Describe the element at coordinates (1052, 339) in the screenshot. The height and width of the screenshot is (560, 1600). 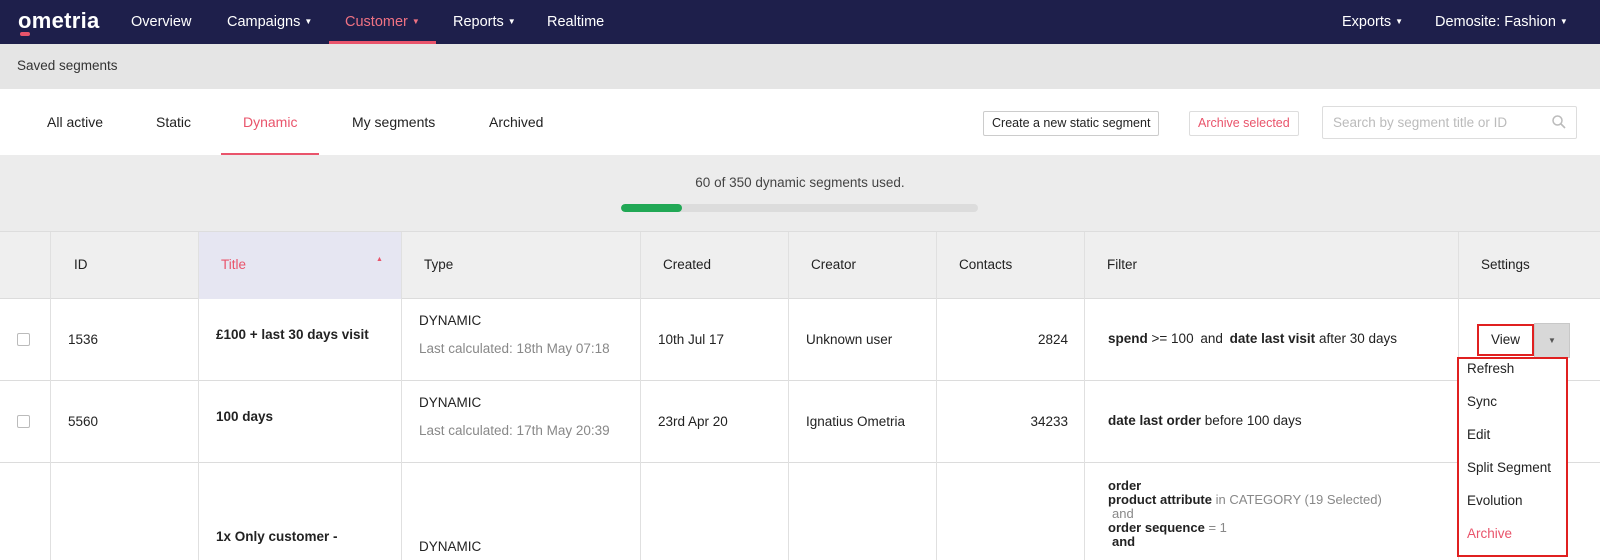
I see `contacts-count: 2824` at that location.